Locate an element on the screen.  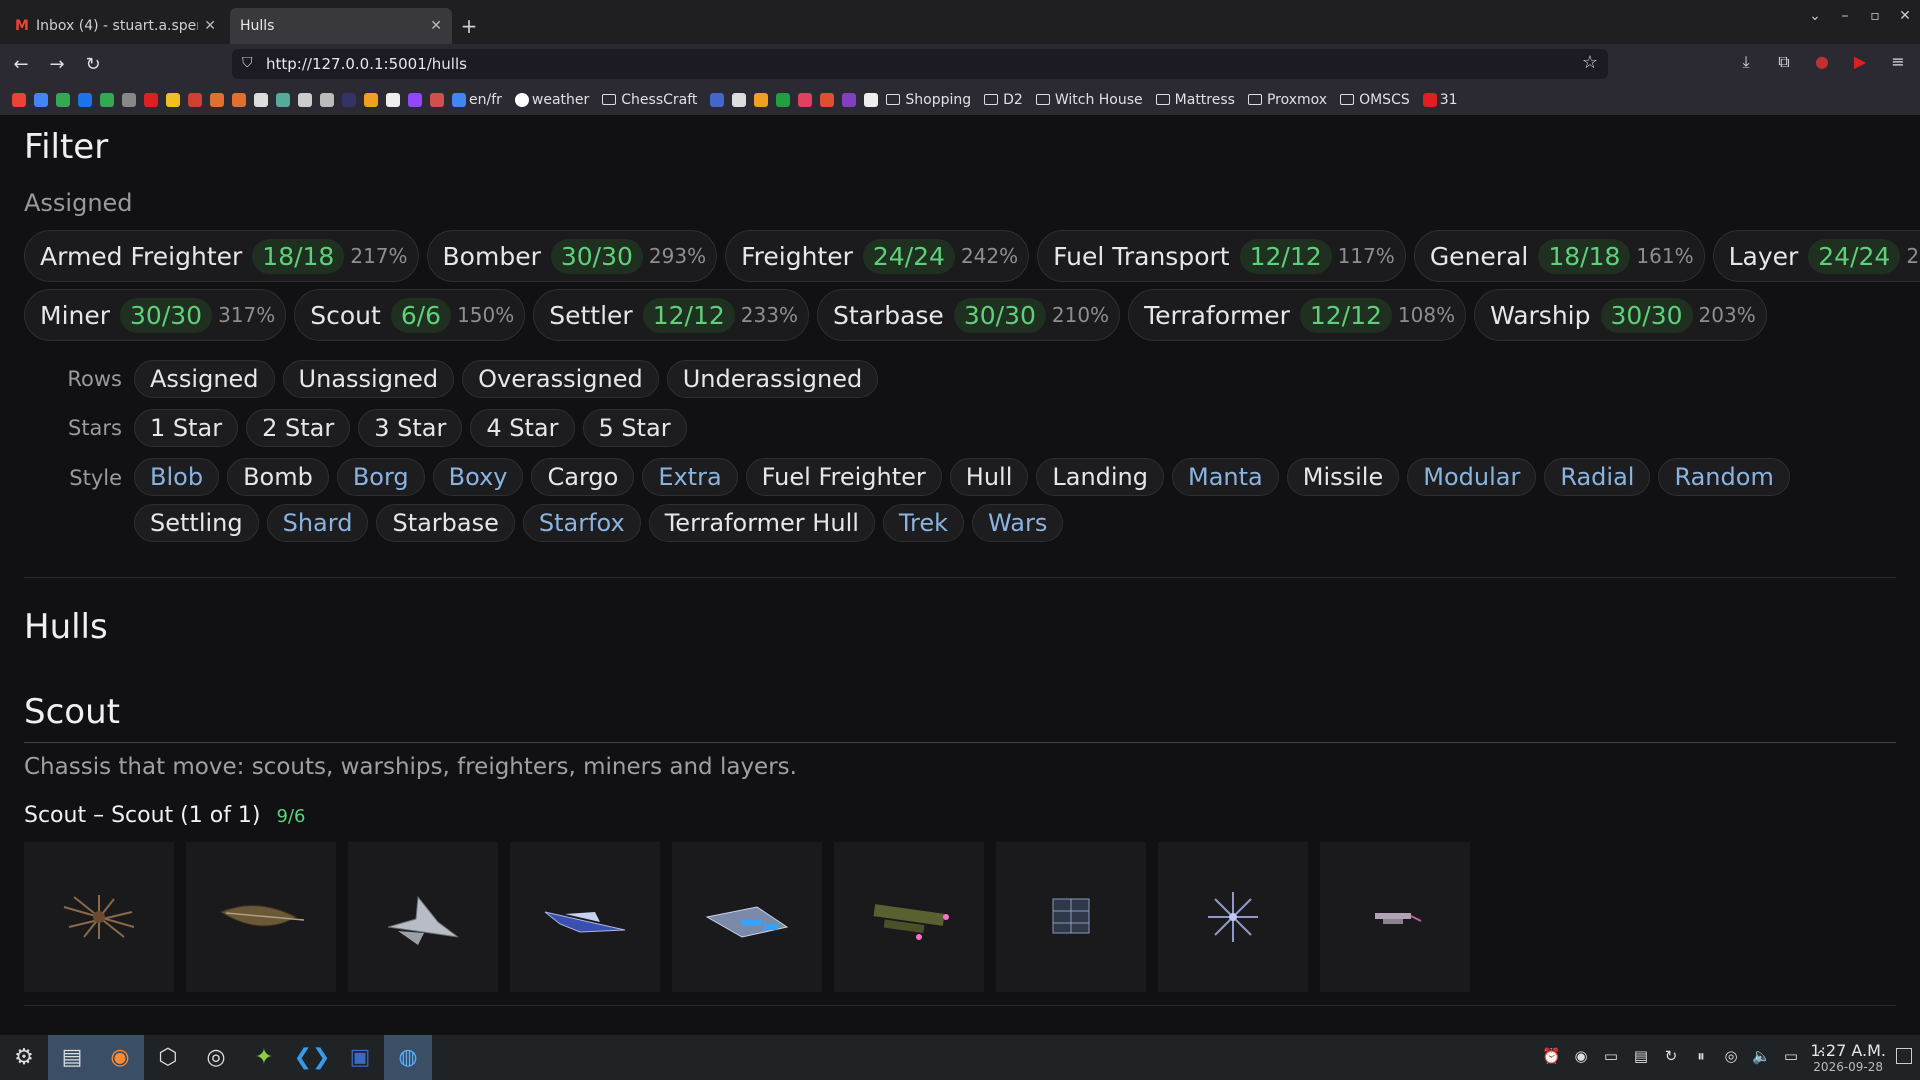
rows-chip-assigned: Assigned is located at coordinates (204, 379).